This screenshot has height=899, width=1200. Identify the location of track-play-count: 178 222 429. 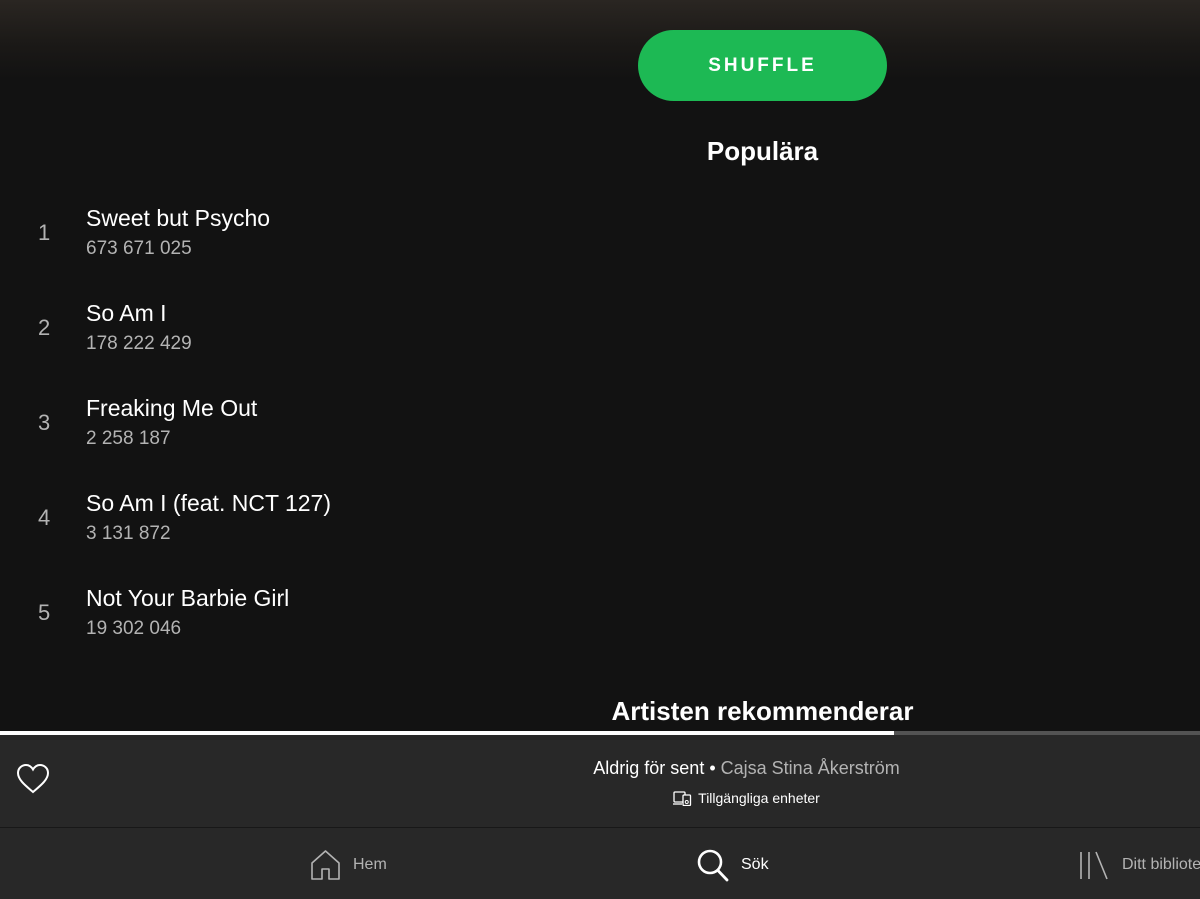
(139, 343).